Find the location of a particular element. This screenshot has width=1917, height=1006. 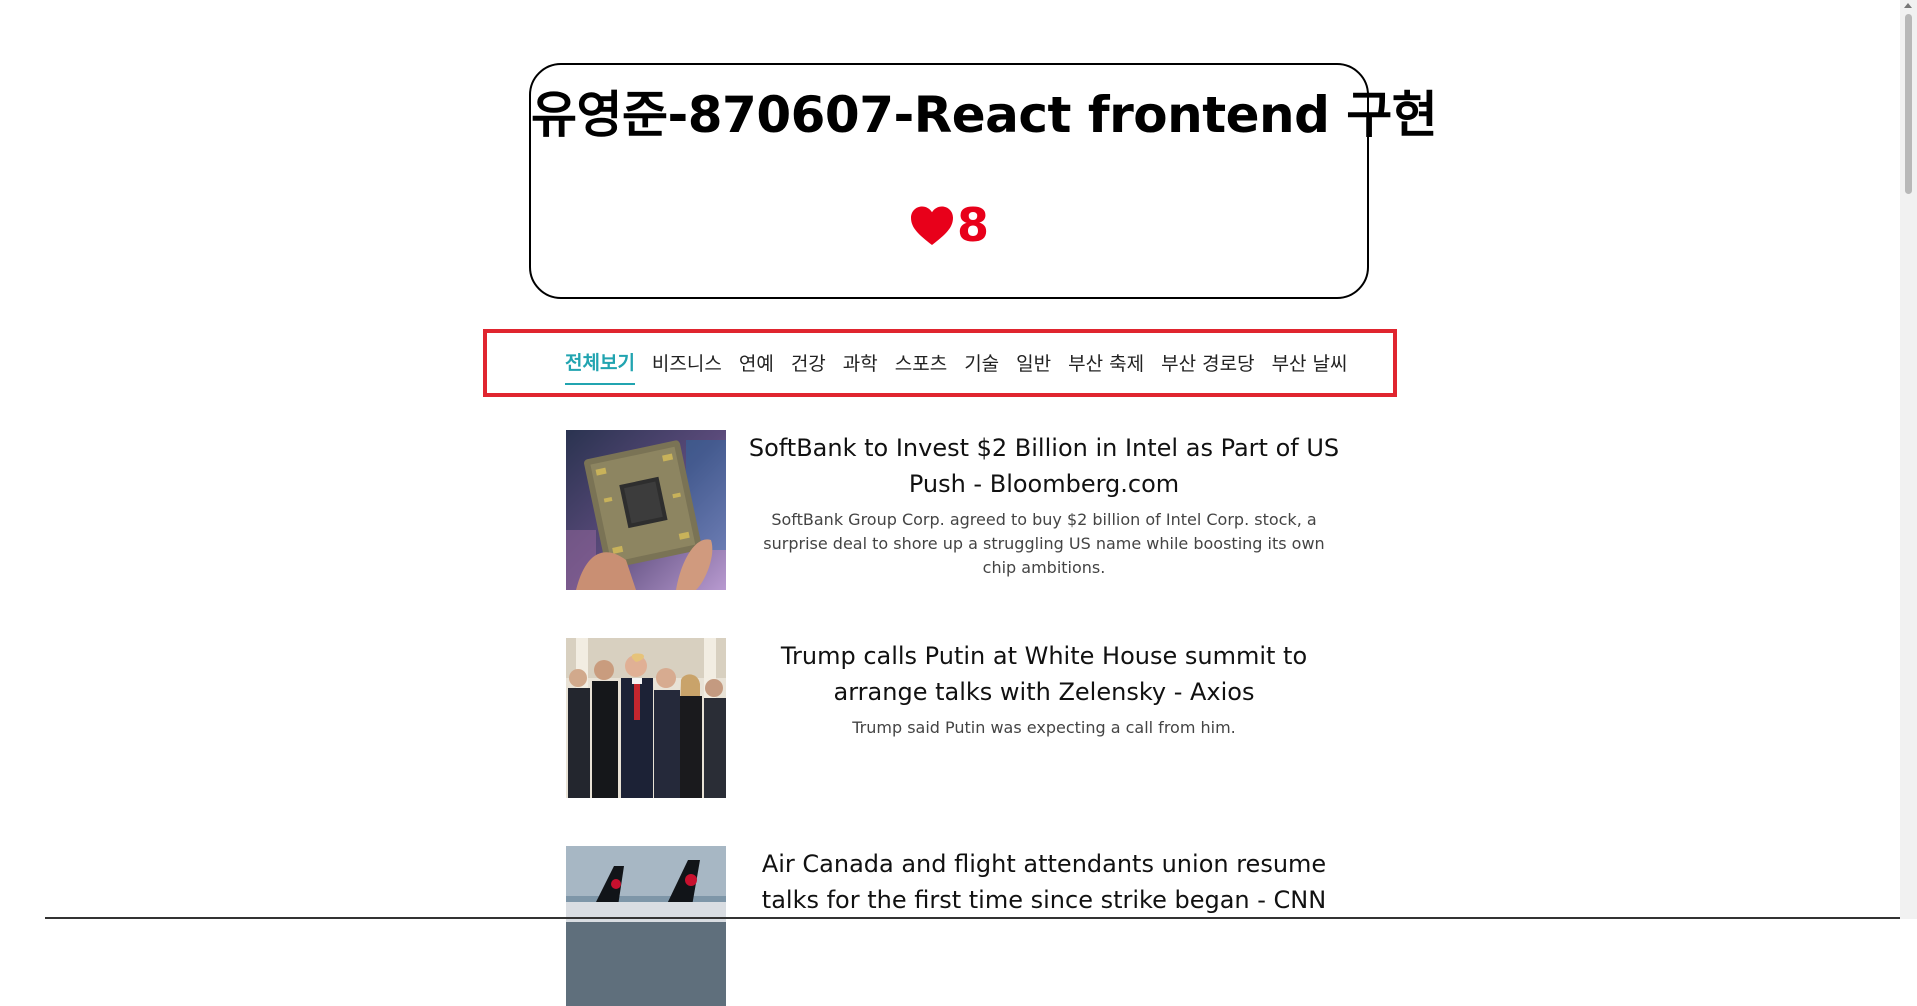

scroll-up-arrow-icon is located at coordinates (1908, 5).